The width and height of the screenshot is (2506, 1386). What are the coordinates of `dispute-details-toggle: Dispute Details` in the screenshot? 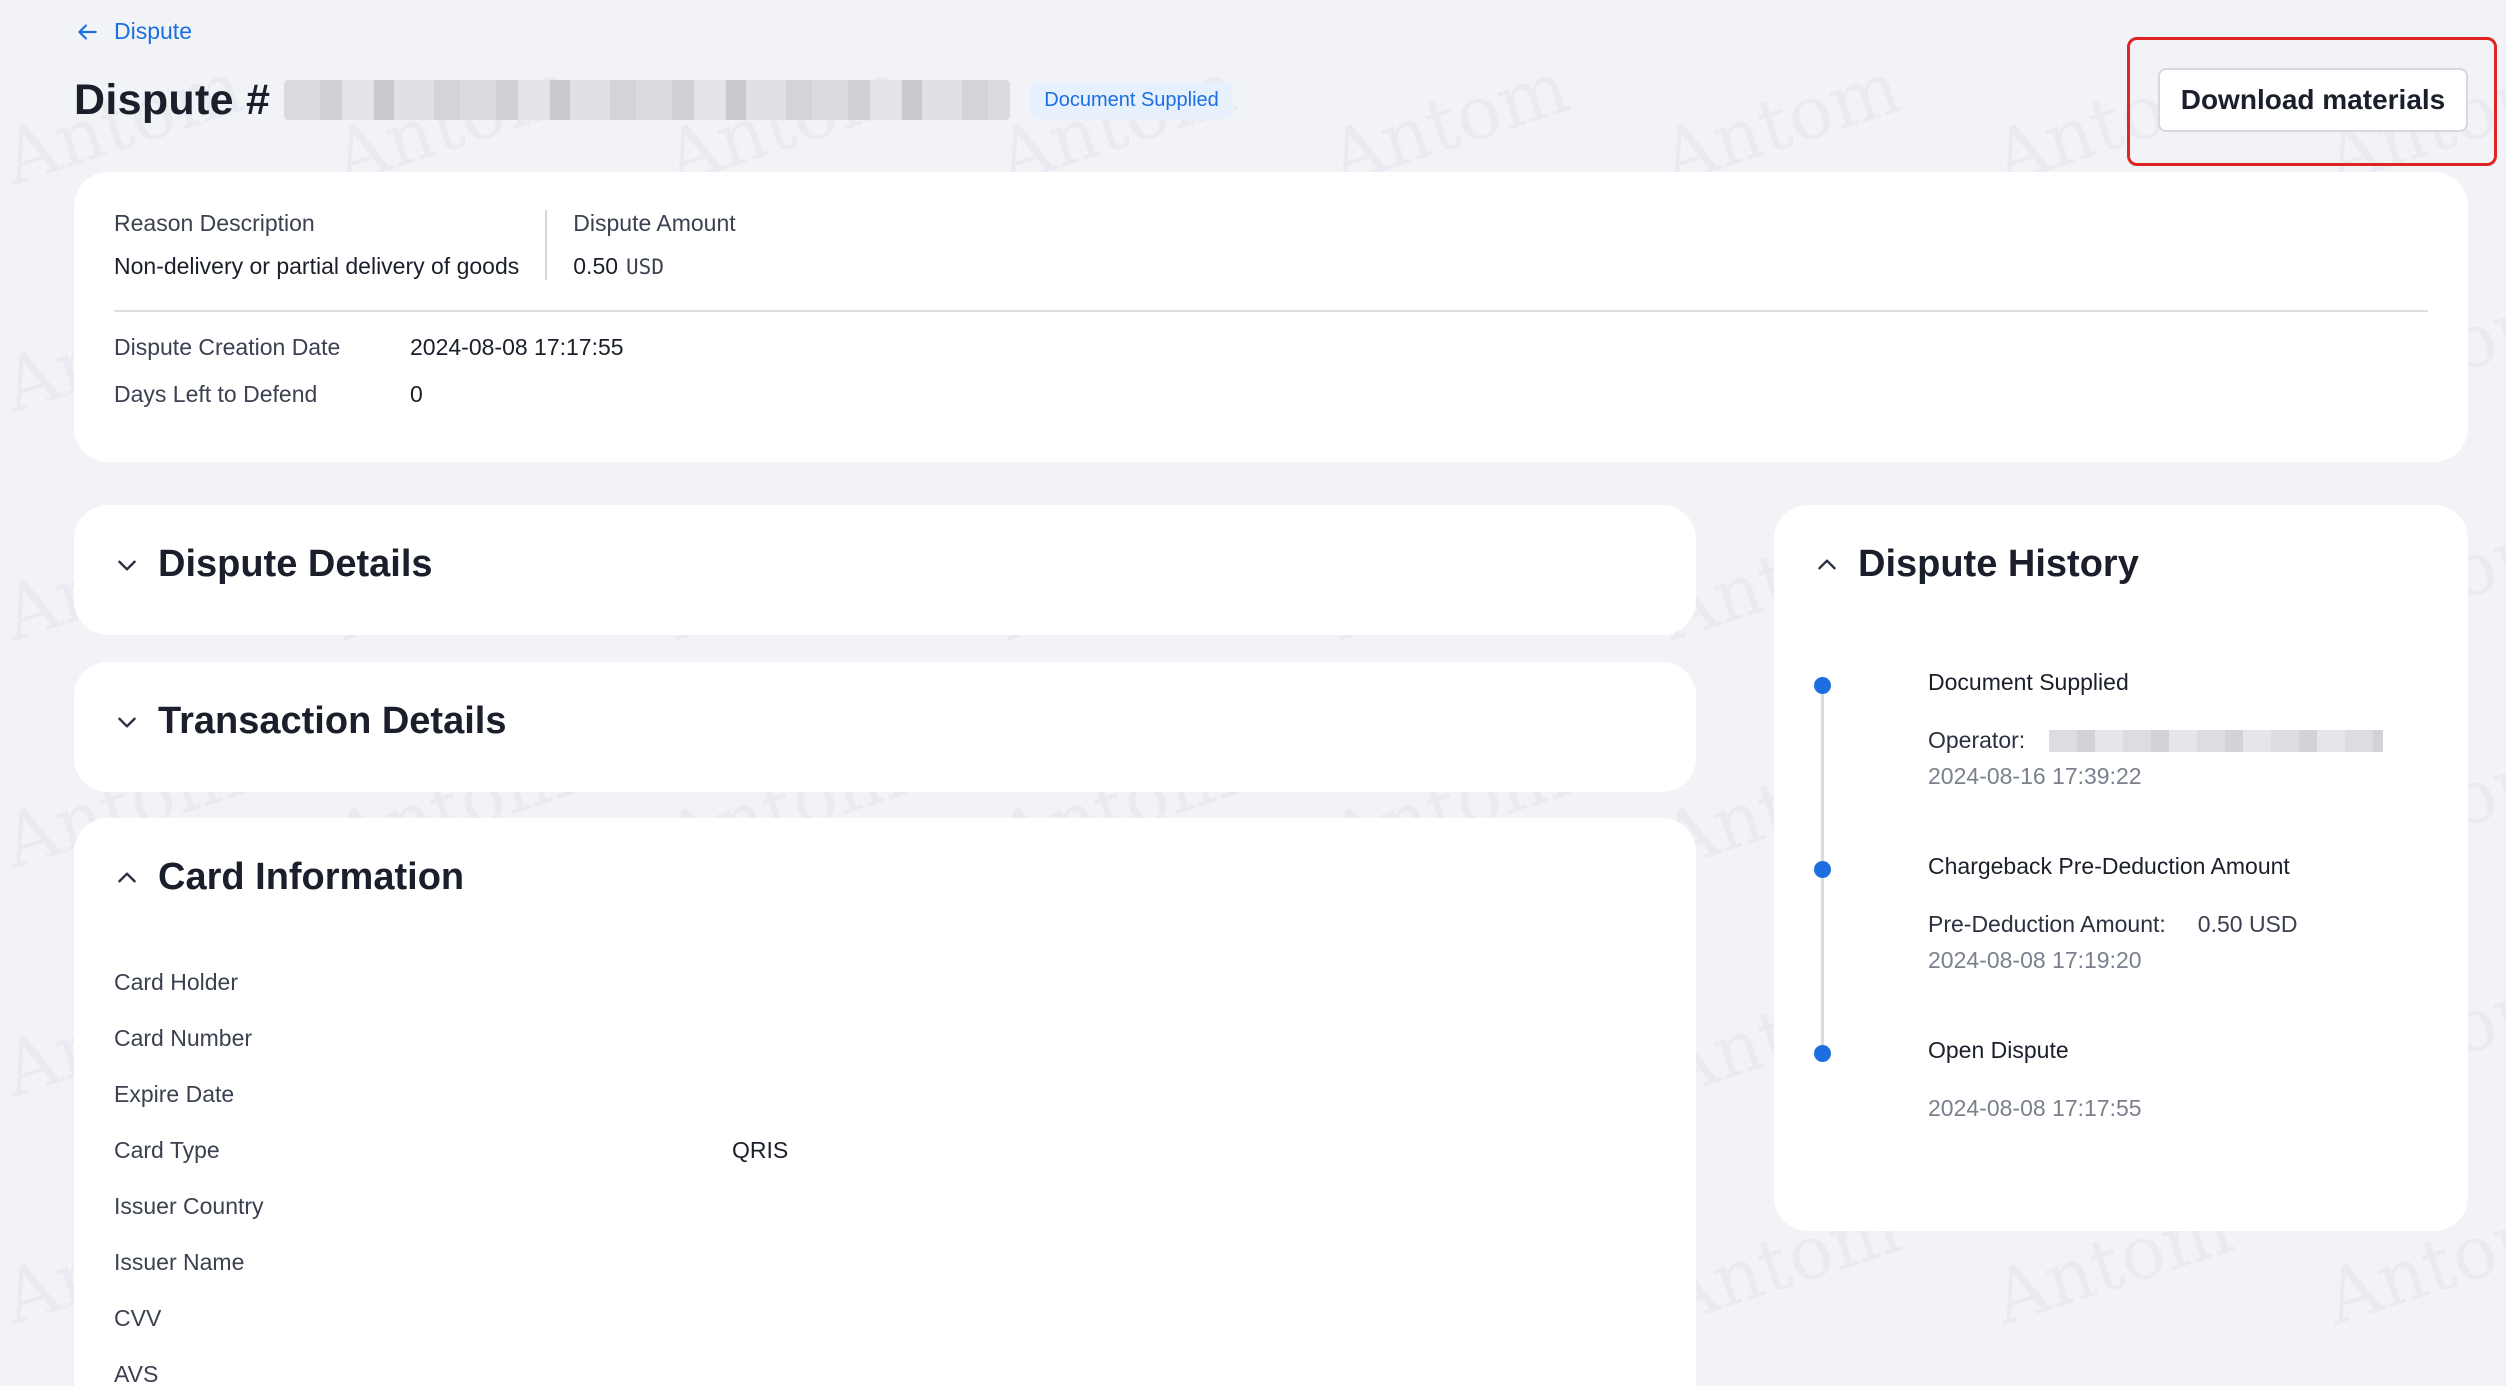 It's located at (273, 564).